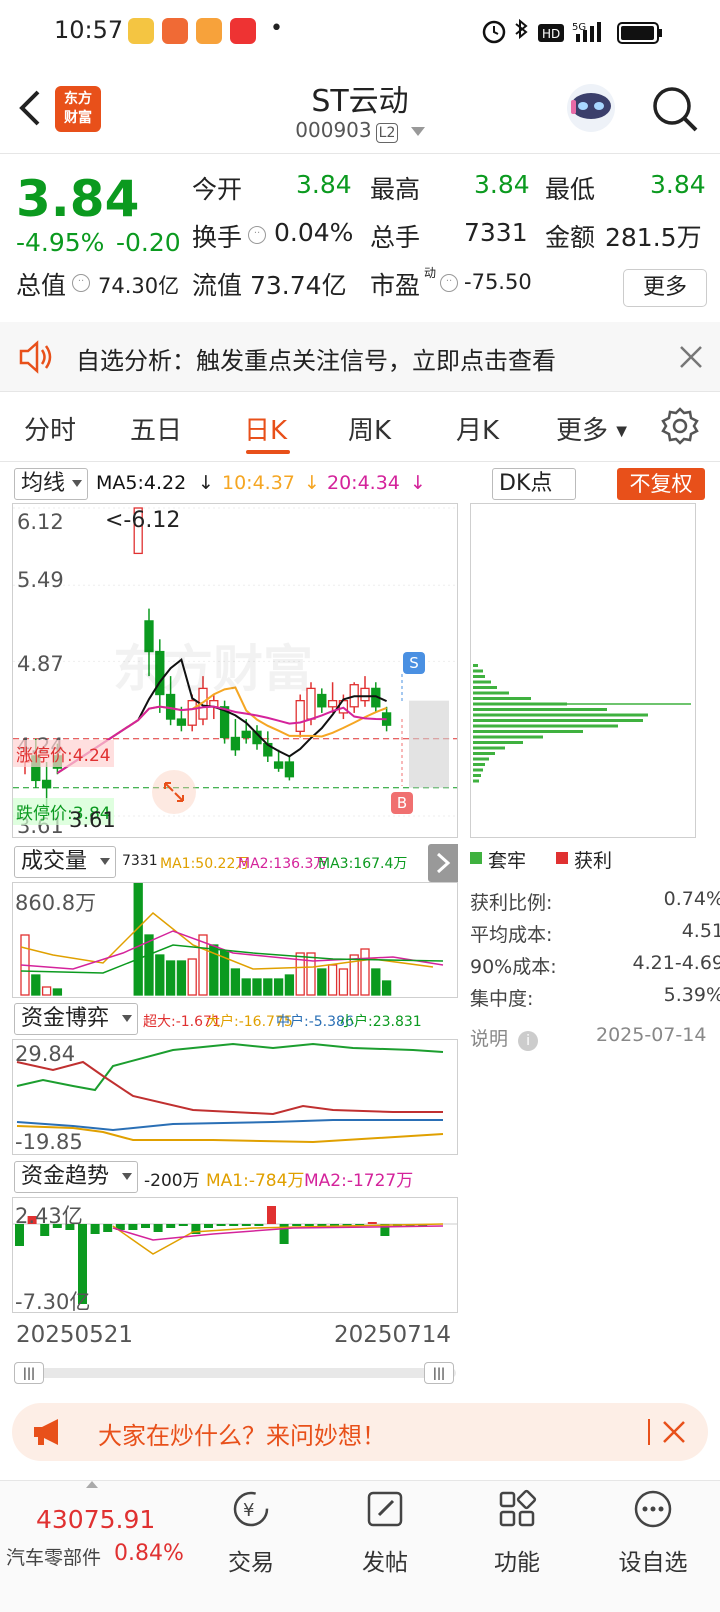 The height and width of the screenshot is (1612, 720). What do you see at coordinates (570, 237) in the screenshot?
I see `amount-label: 金额` at bounding box center [570, 237].